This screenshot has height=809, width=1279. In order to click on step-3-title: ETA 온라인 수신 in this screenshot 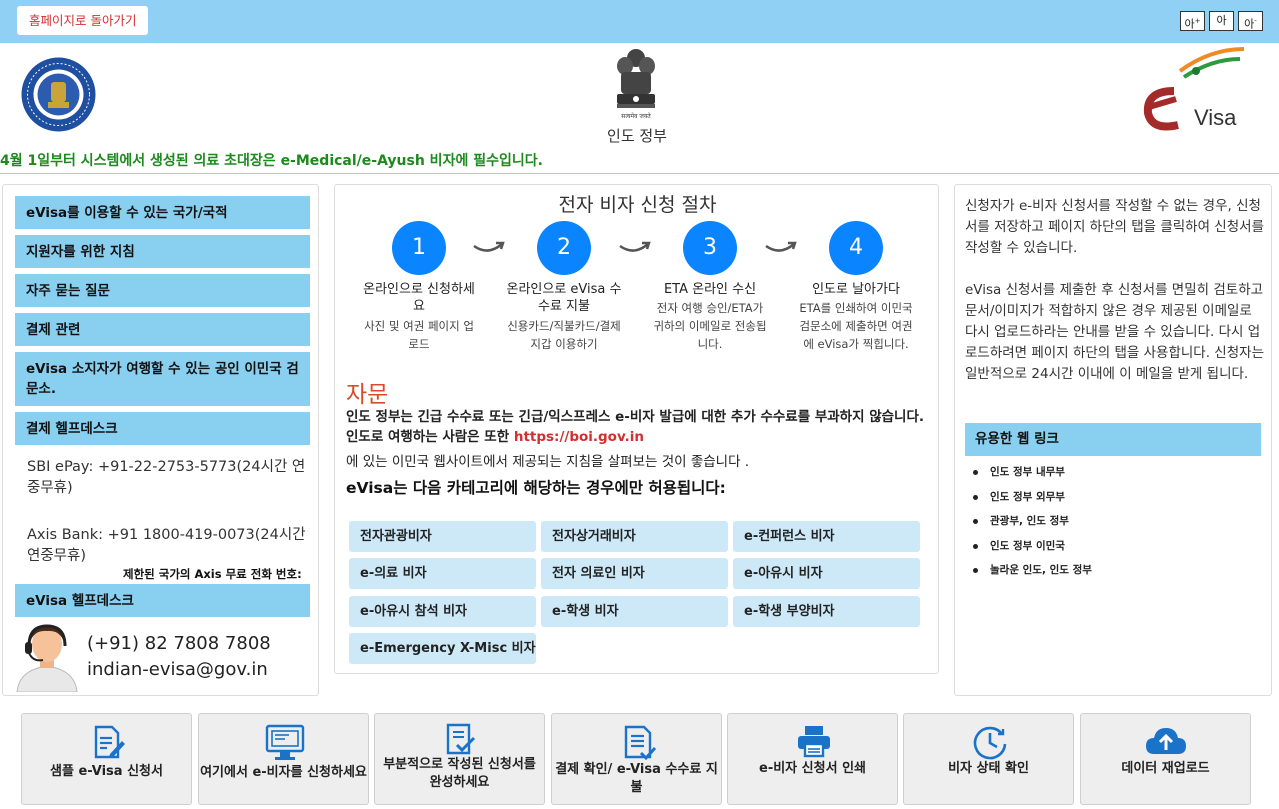, I will do `click(710, 289)`.